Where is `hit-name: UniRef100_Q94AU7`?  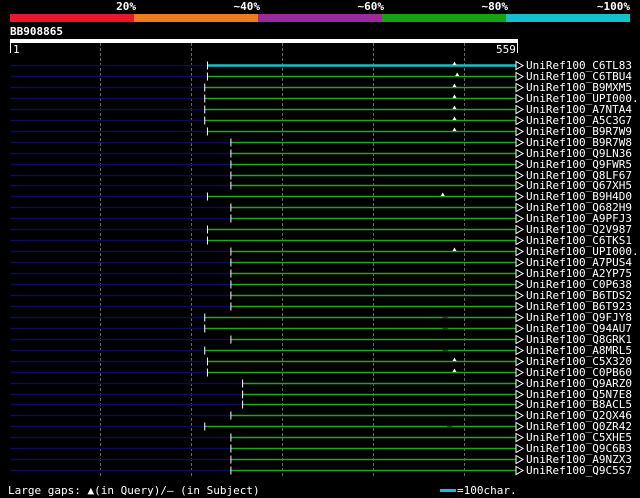 hit-name: UniRef100_Q94AU7 is located at coordinates (579, 328).